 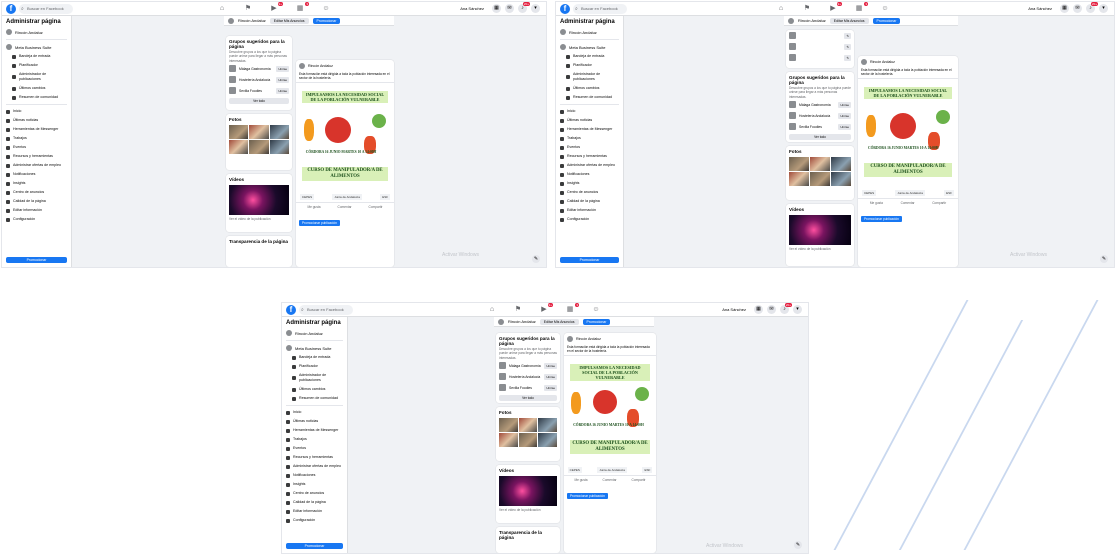 I want to click on user-name: Ana Sánchez, so click(x=734, y=309).